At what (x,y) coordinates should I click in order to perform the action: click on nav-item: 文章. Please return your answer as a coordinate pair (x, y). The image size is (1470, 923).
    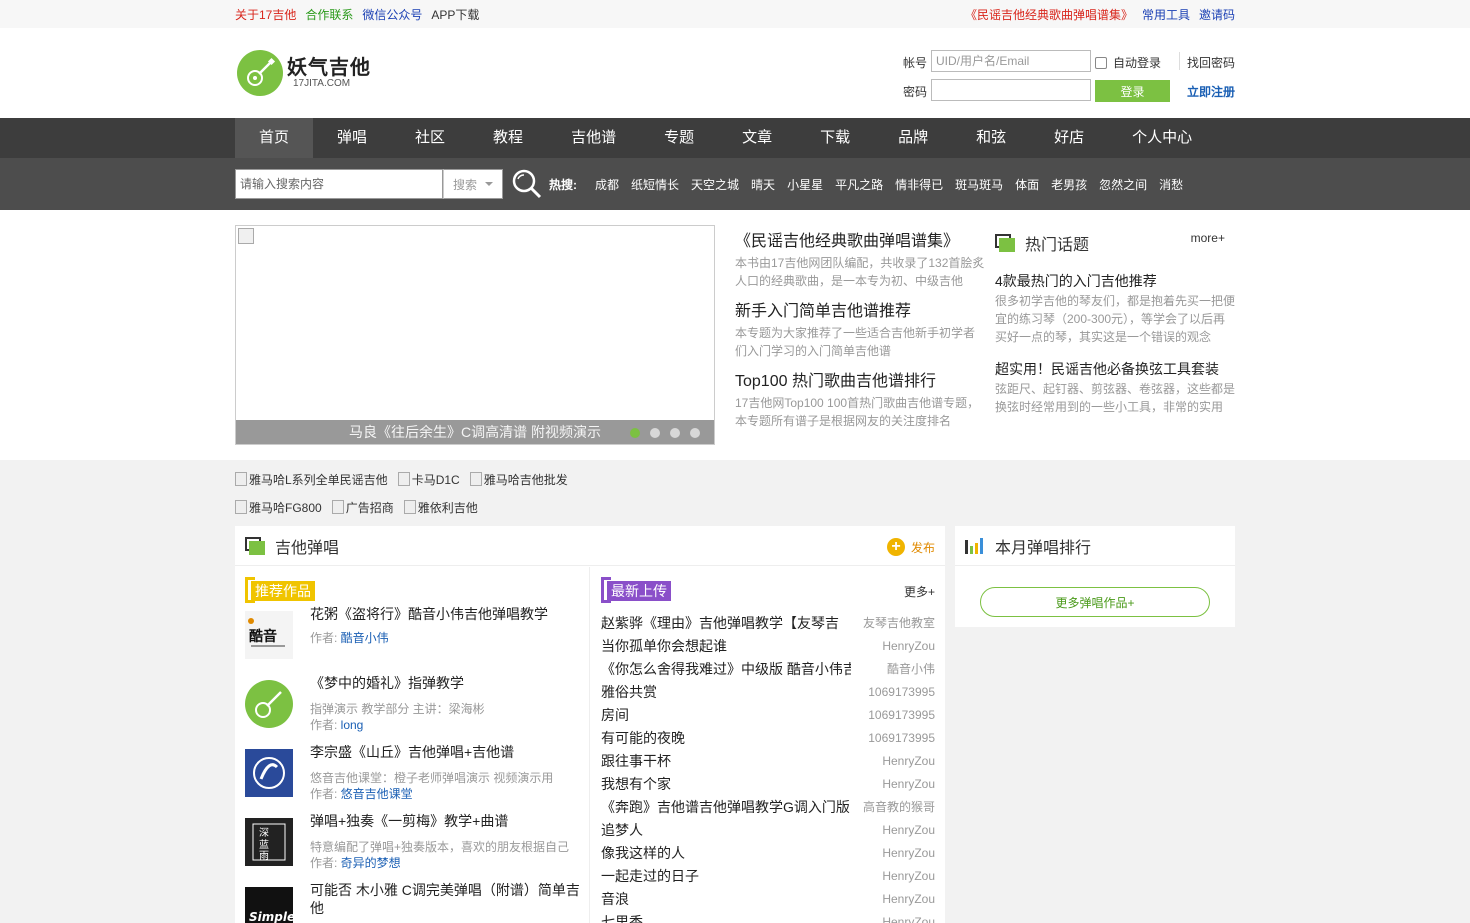
    Looking at the image, I should click on (757, 138).